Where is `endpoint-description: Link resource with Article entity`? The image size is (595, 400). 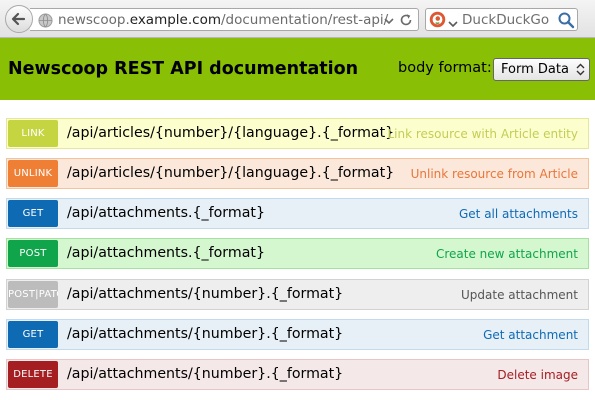 endpoint-description: Link resource with Article entity is located at coordinates (482, 134).